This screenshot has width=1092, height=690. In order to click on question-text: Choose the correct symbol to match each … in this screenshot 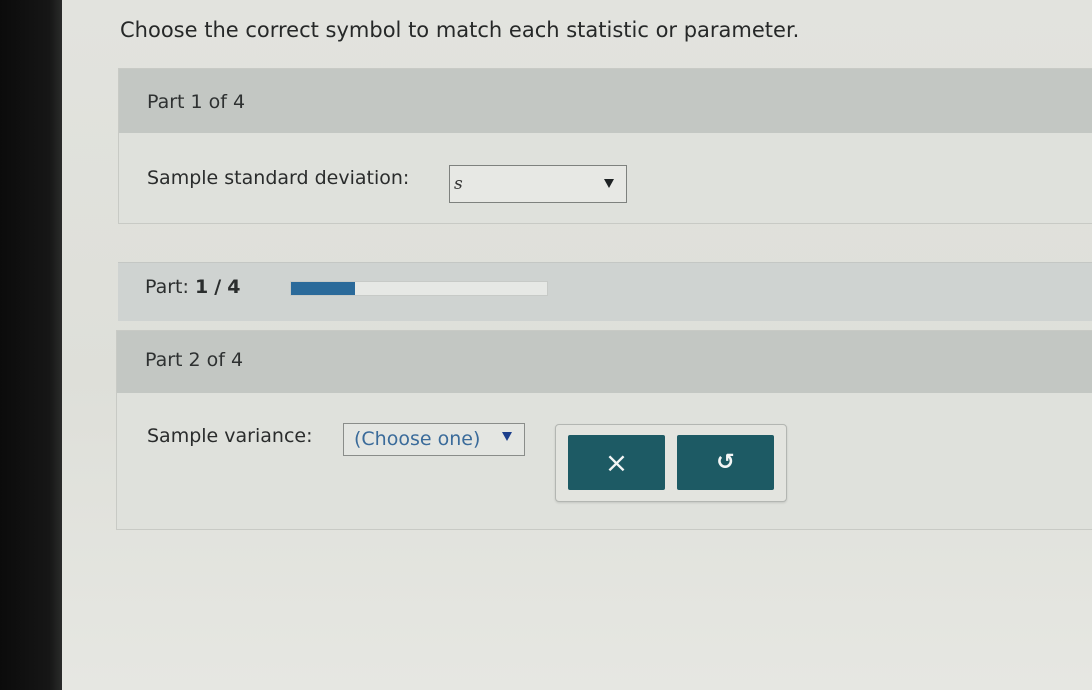, I will do `click(460, 30)`.